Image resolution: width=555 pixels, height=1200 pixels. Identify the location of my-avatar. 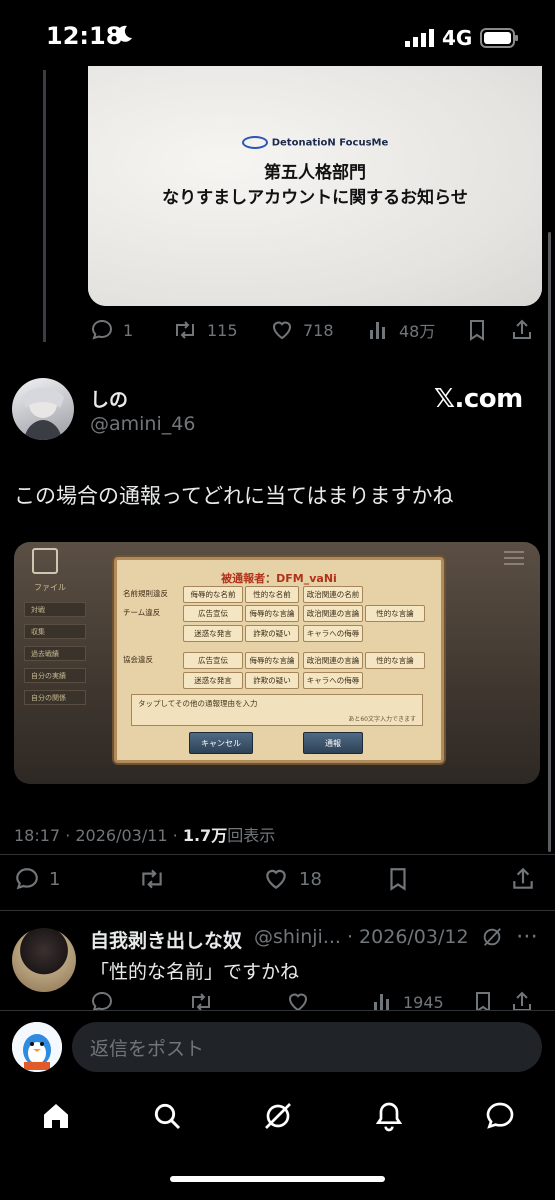
(37, 1047).